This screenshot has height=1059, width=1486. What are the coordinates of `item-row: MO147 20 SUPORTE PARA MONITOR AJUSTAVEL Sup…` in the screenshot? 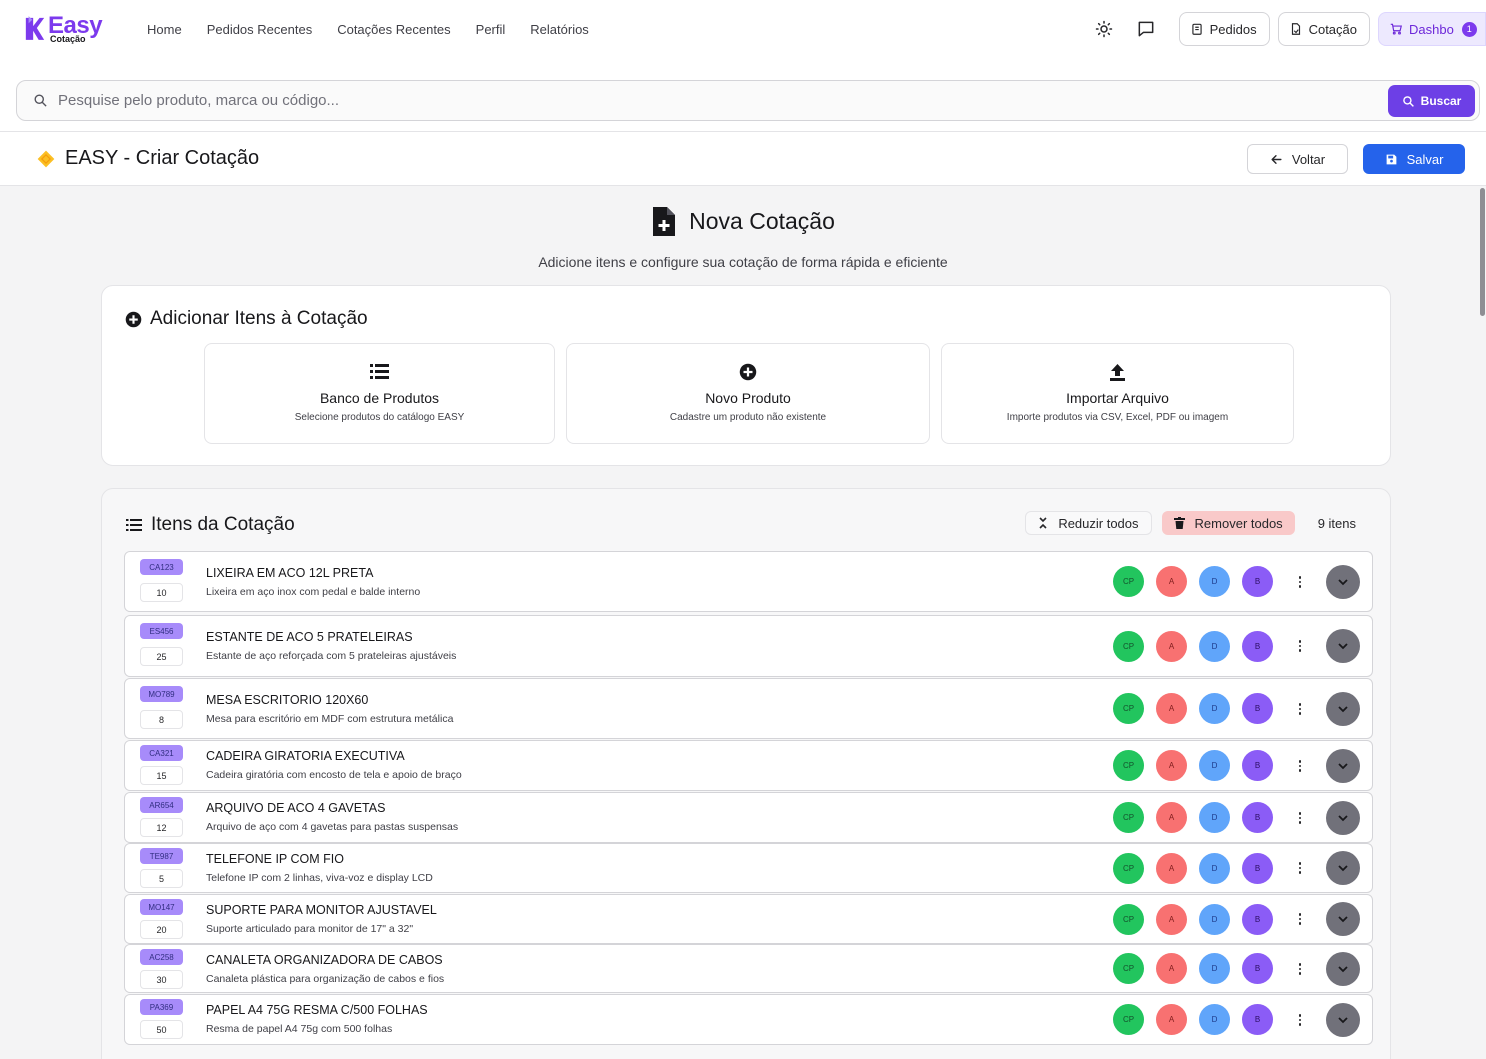 It's located at (748, 919).